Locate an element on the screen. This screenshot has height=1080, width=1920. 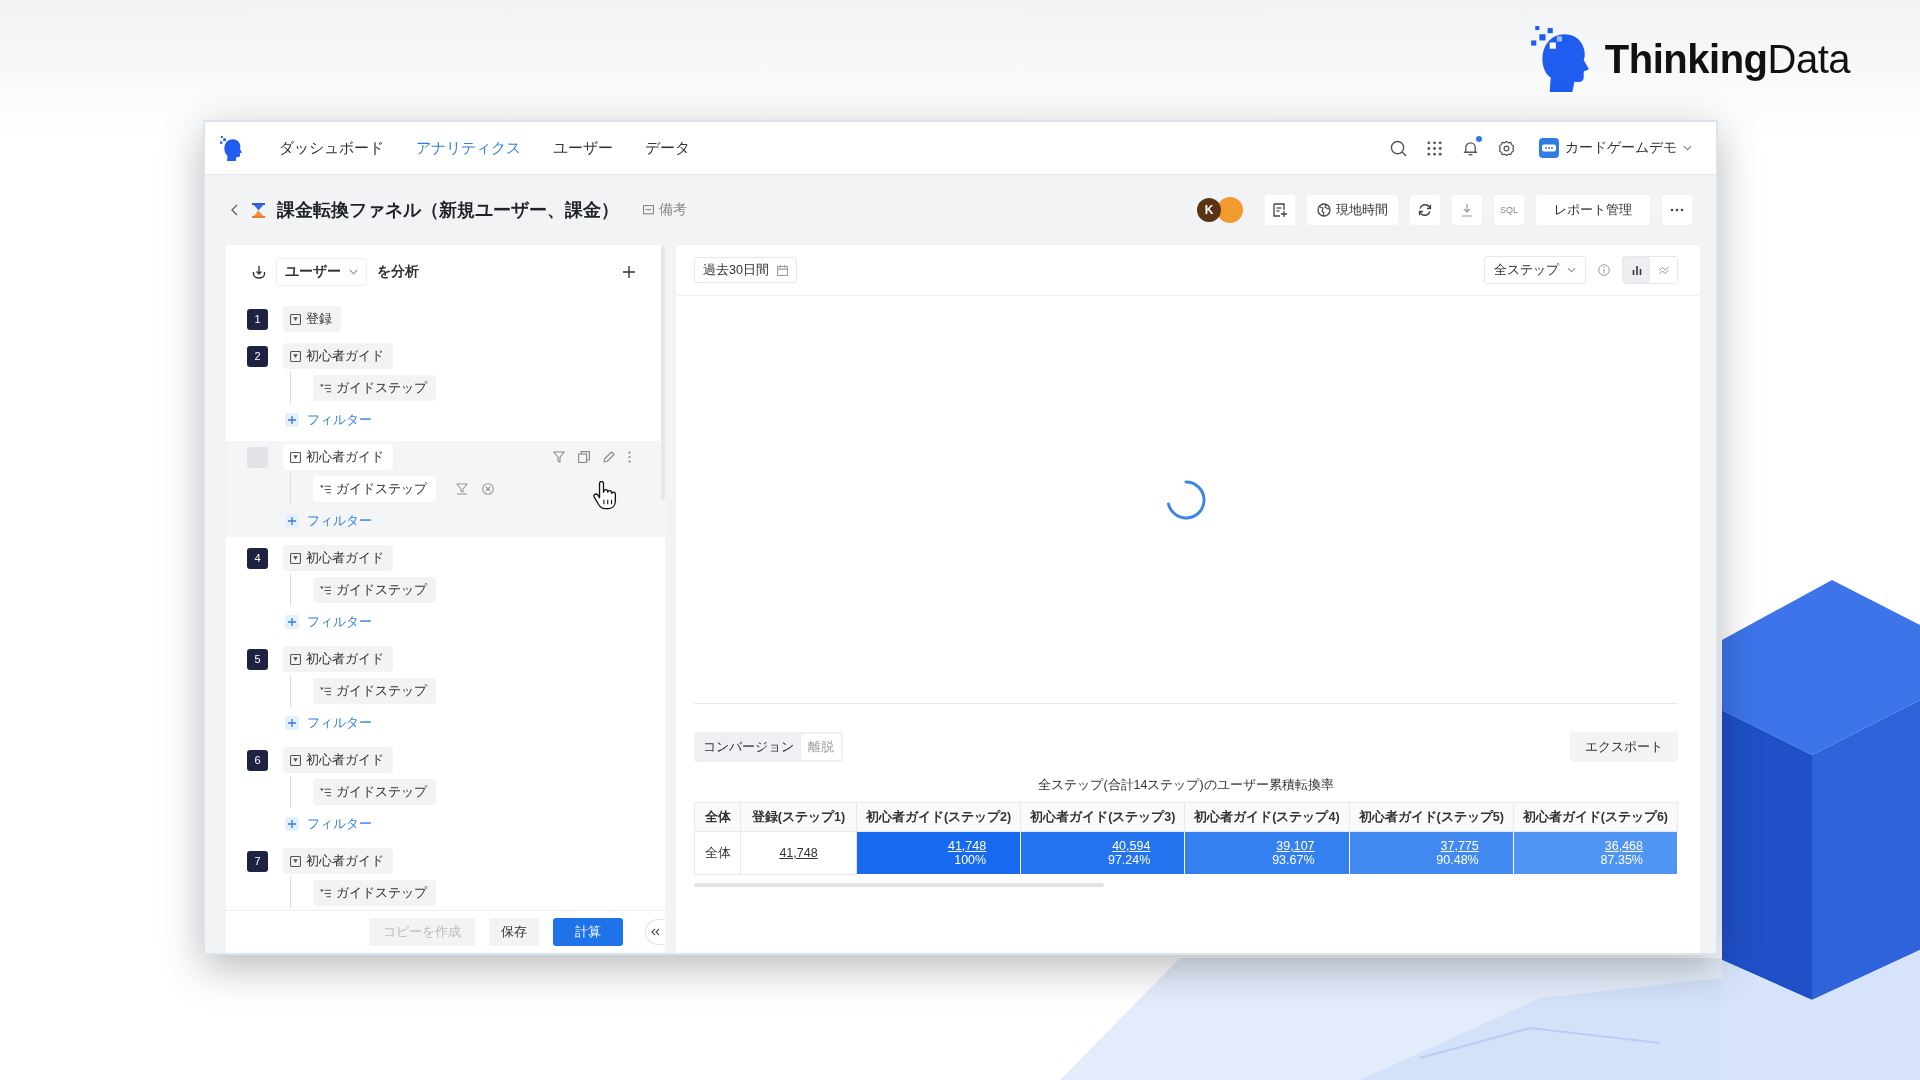
conversion-rate: 87.35% is located at coordinates (1621, 860).